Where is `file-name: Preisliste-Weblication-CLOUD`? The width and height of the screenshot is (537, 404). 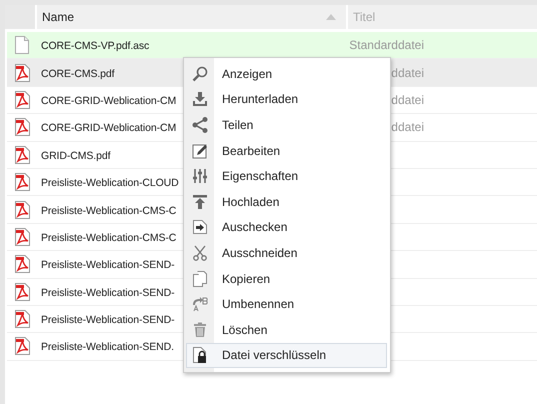 file-name: Preisliste-Weblication-CLOUD is located at coordinates (110, 183).